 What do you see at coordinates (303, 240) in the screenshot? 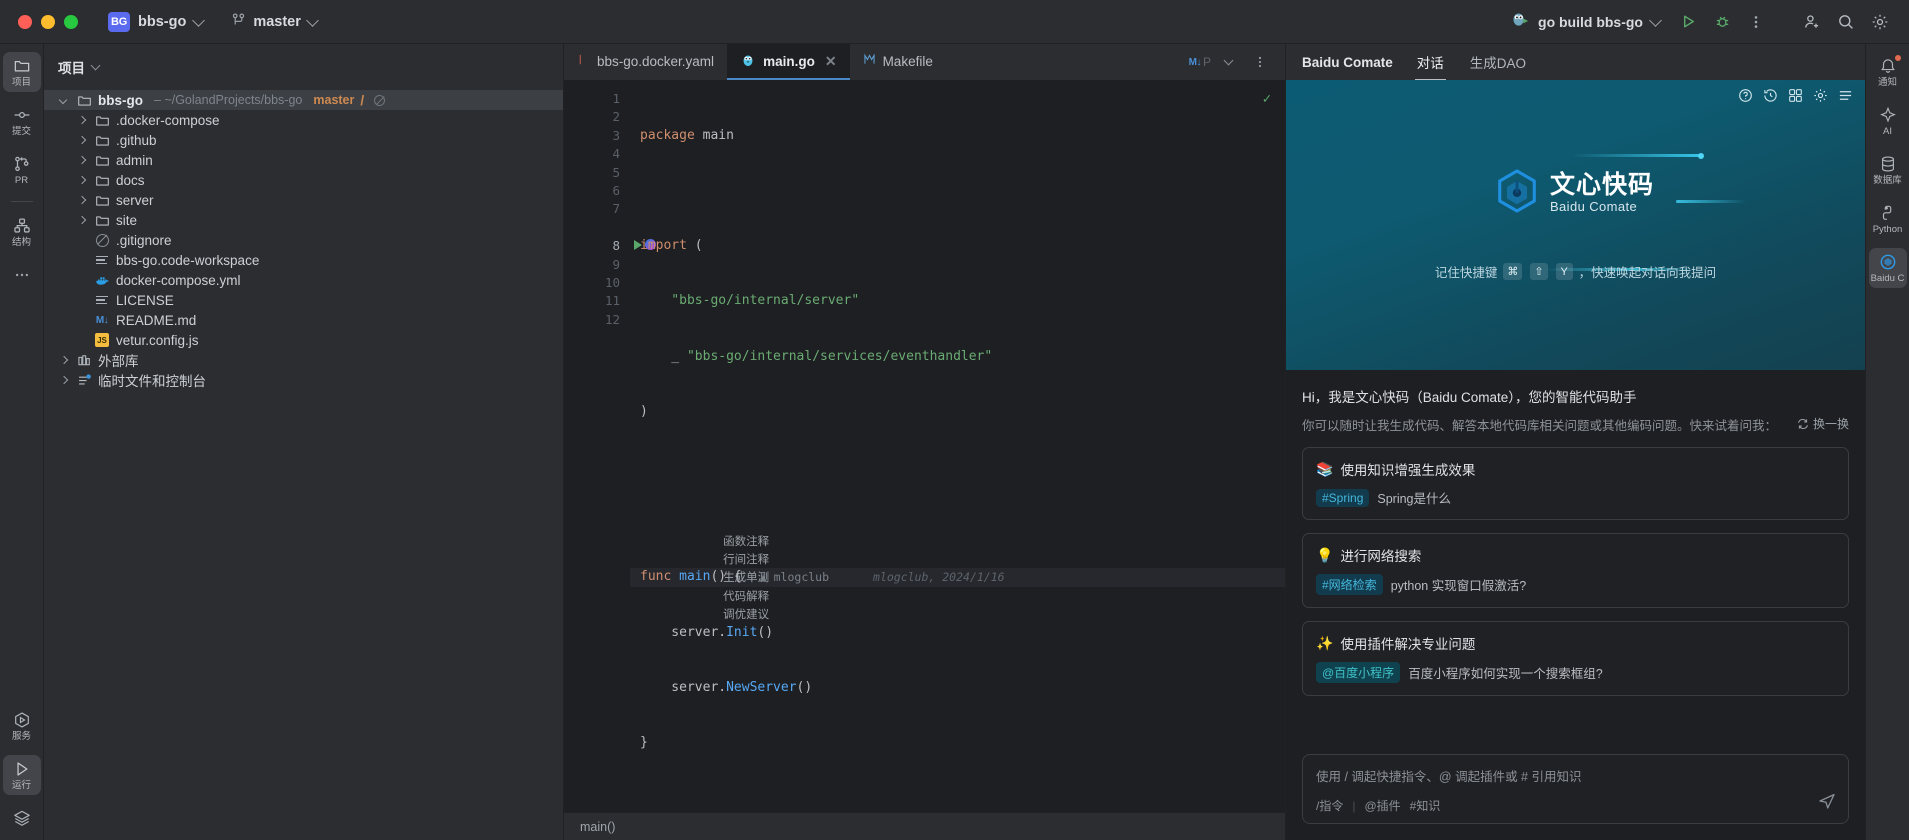
I see `tree-row-gitignore: .gitignore` at bounding box center [303, 240].